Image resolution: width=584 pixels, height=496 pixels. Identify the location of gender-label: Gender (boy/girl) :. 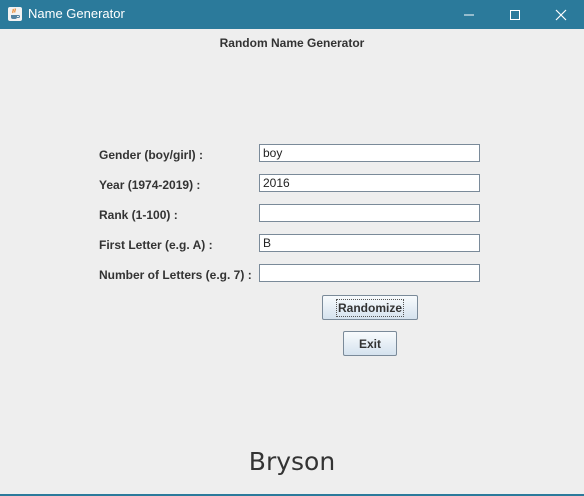
(151, 155).